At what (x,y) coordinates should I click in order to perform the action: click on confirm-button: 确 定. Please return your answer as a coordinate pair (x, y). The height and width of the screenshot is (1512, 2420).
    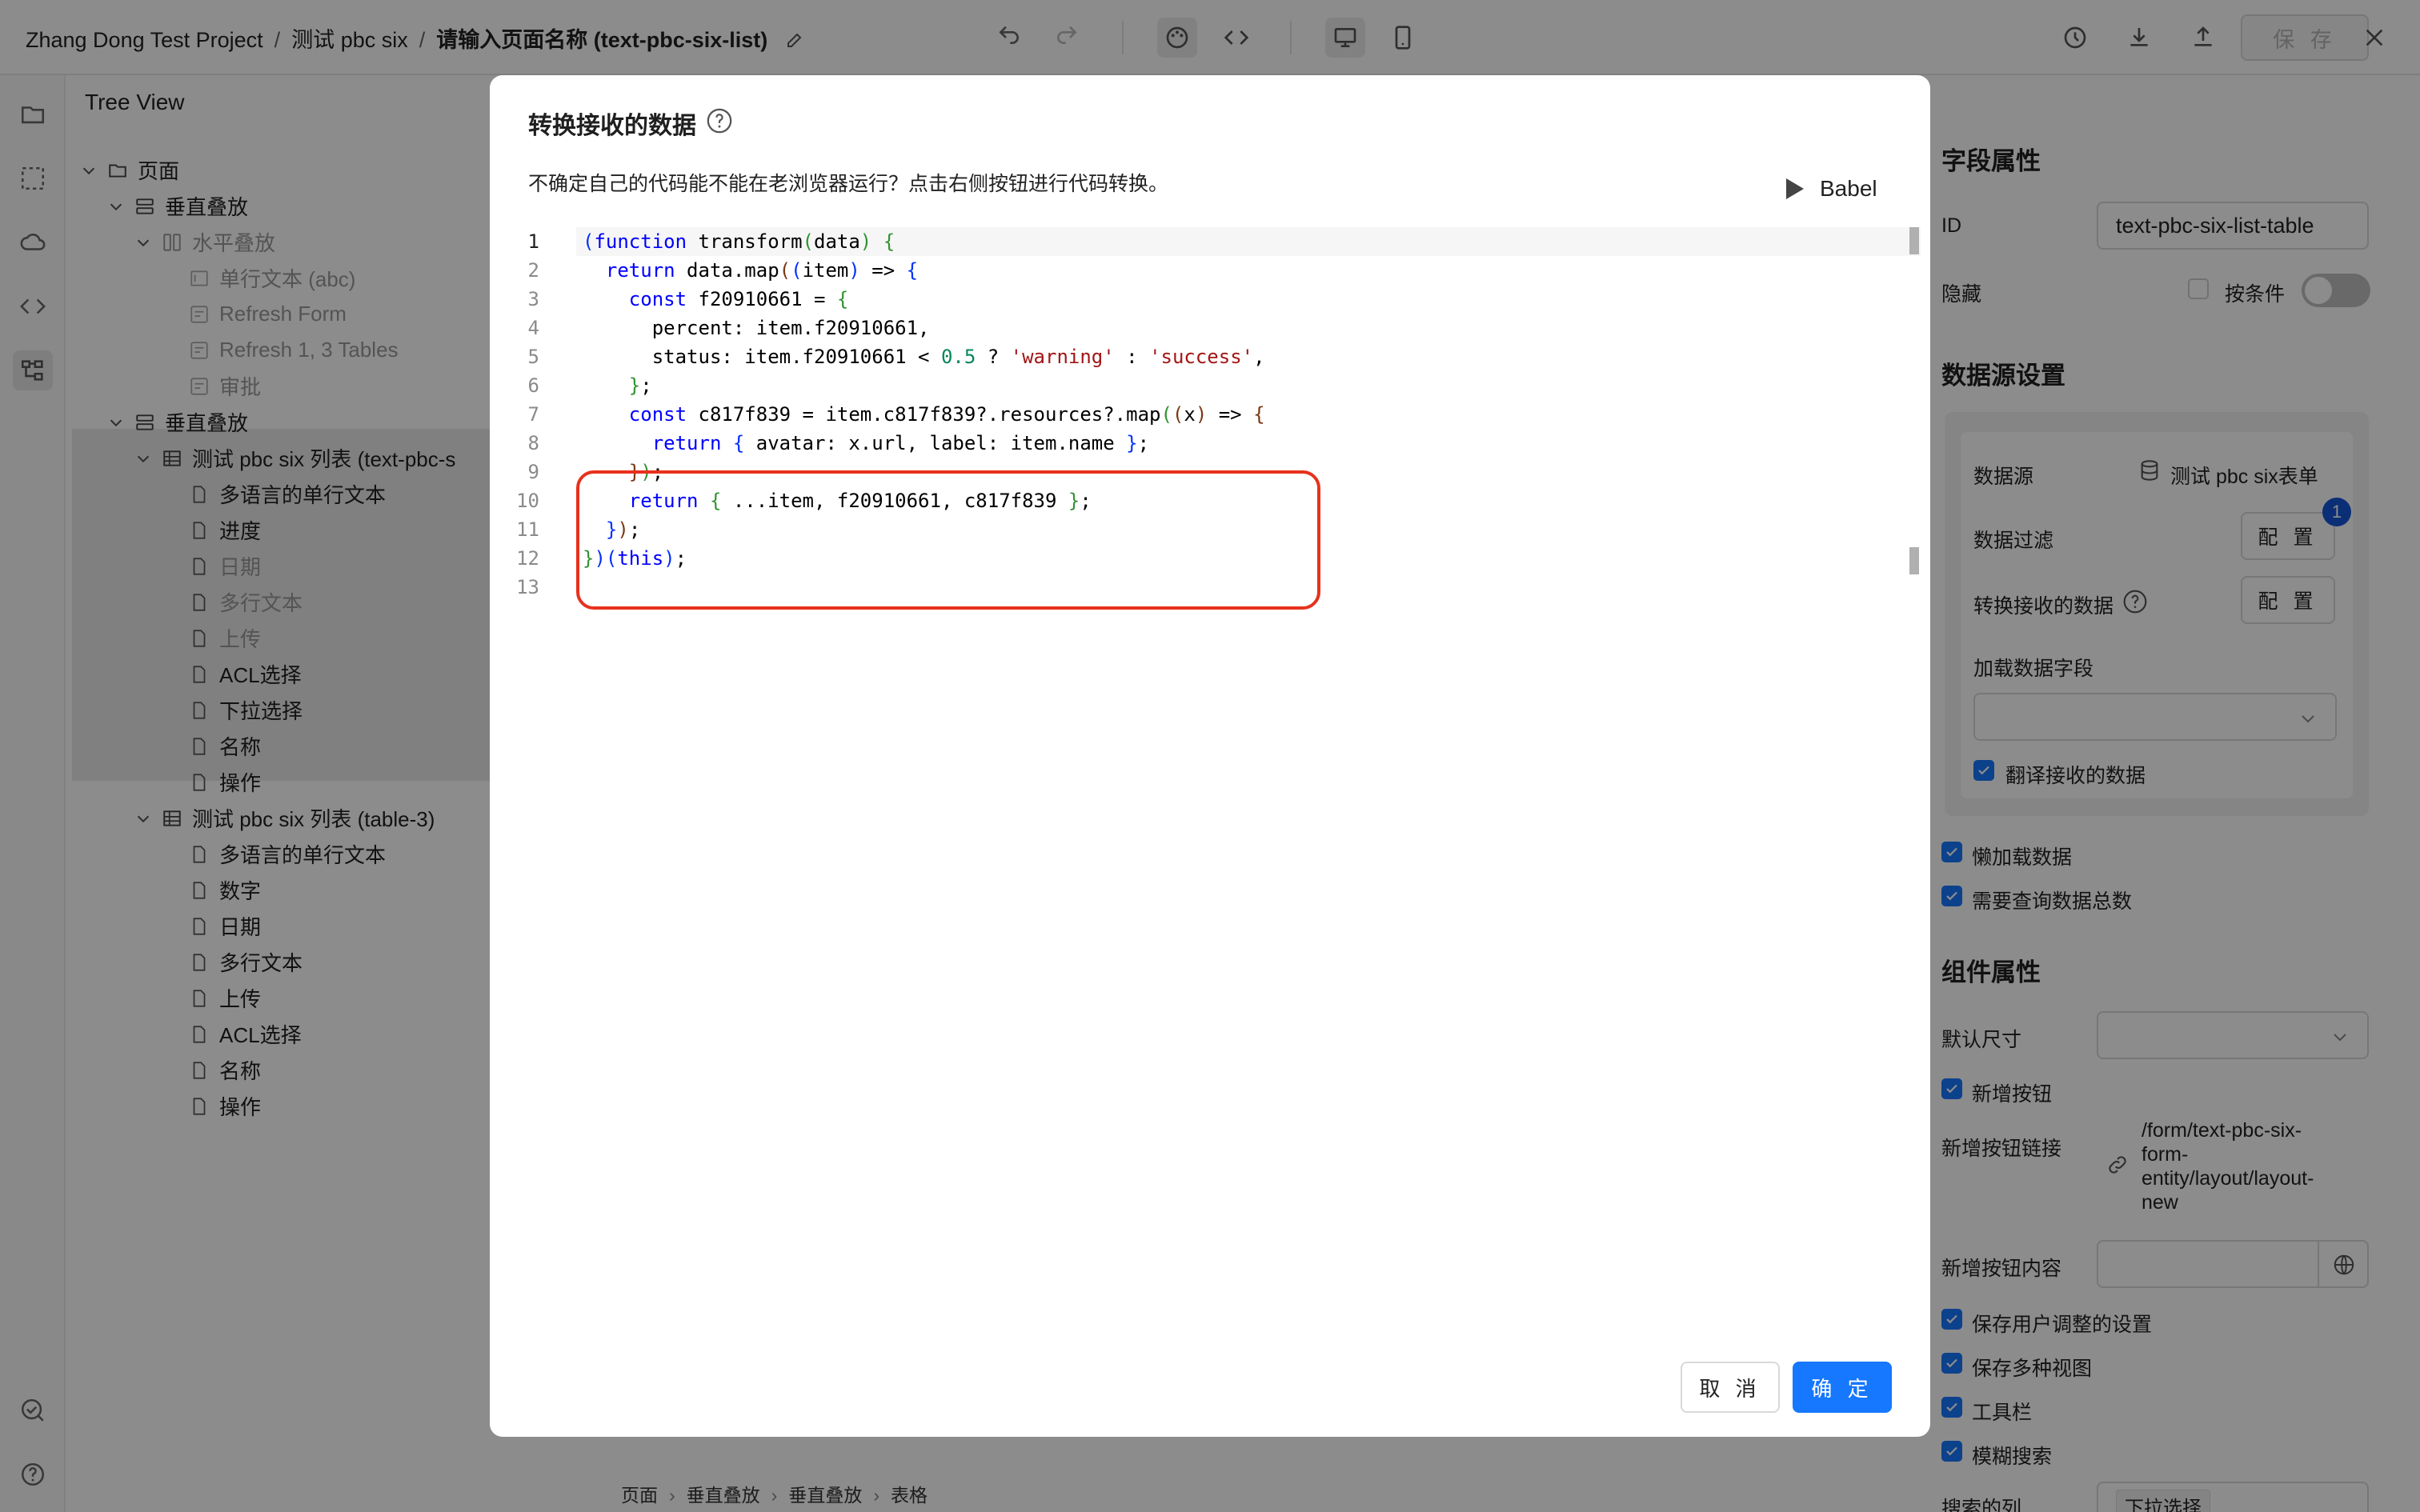
    Looking at the image, I should click on (1842, 1387).